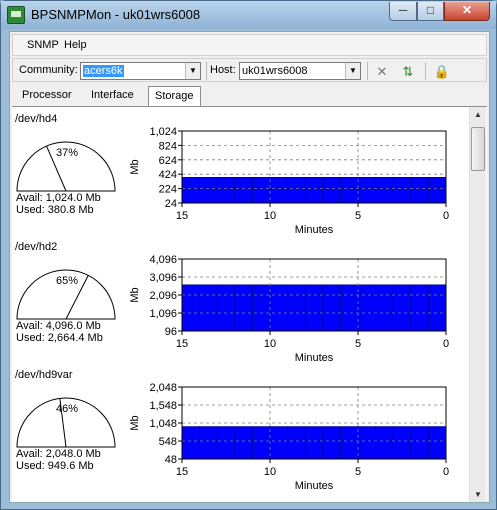 Image resolution: width=497 pixels, height=510 pixels. What do you see at coordinates (47, 96) in the screenshot?
I see `tab-processor: Processor` at bounding box center [47, 96].